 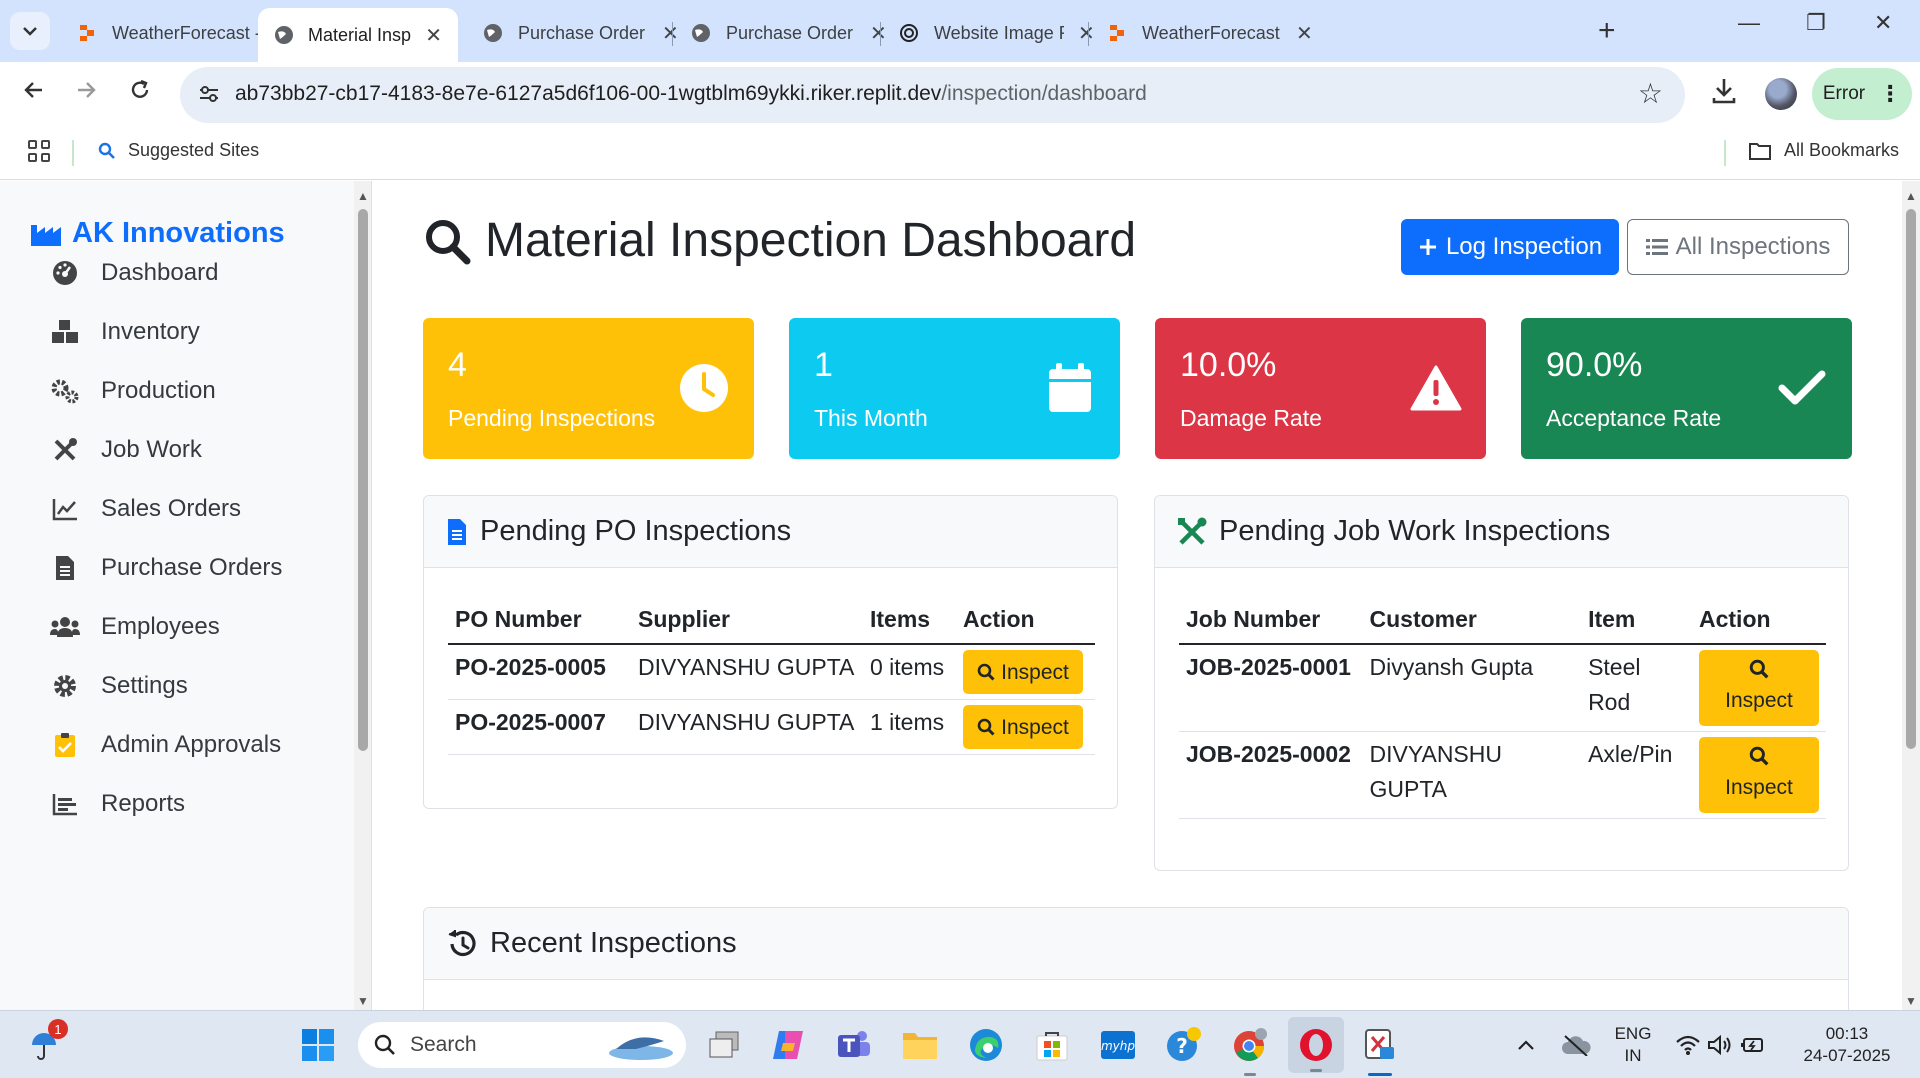 What do you see at coordinates (1184, 1045) in the screenshot?
I see `get-help-button: ?` at bounding box center [1184, 1045].